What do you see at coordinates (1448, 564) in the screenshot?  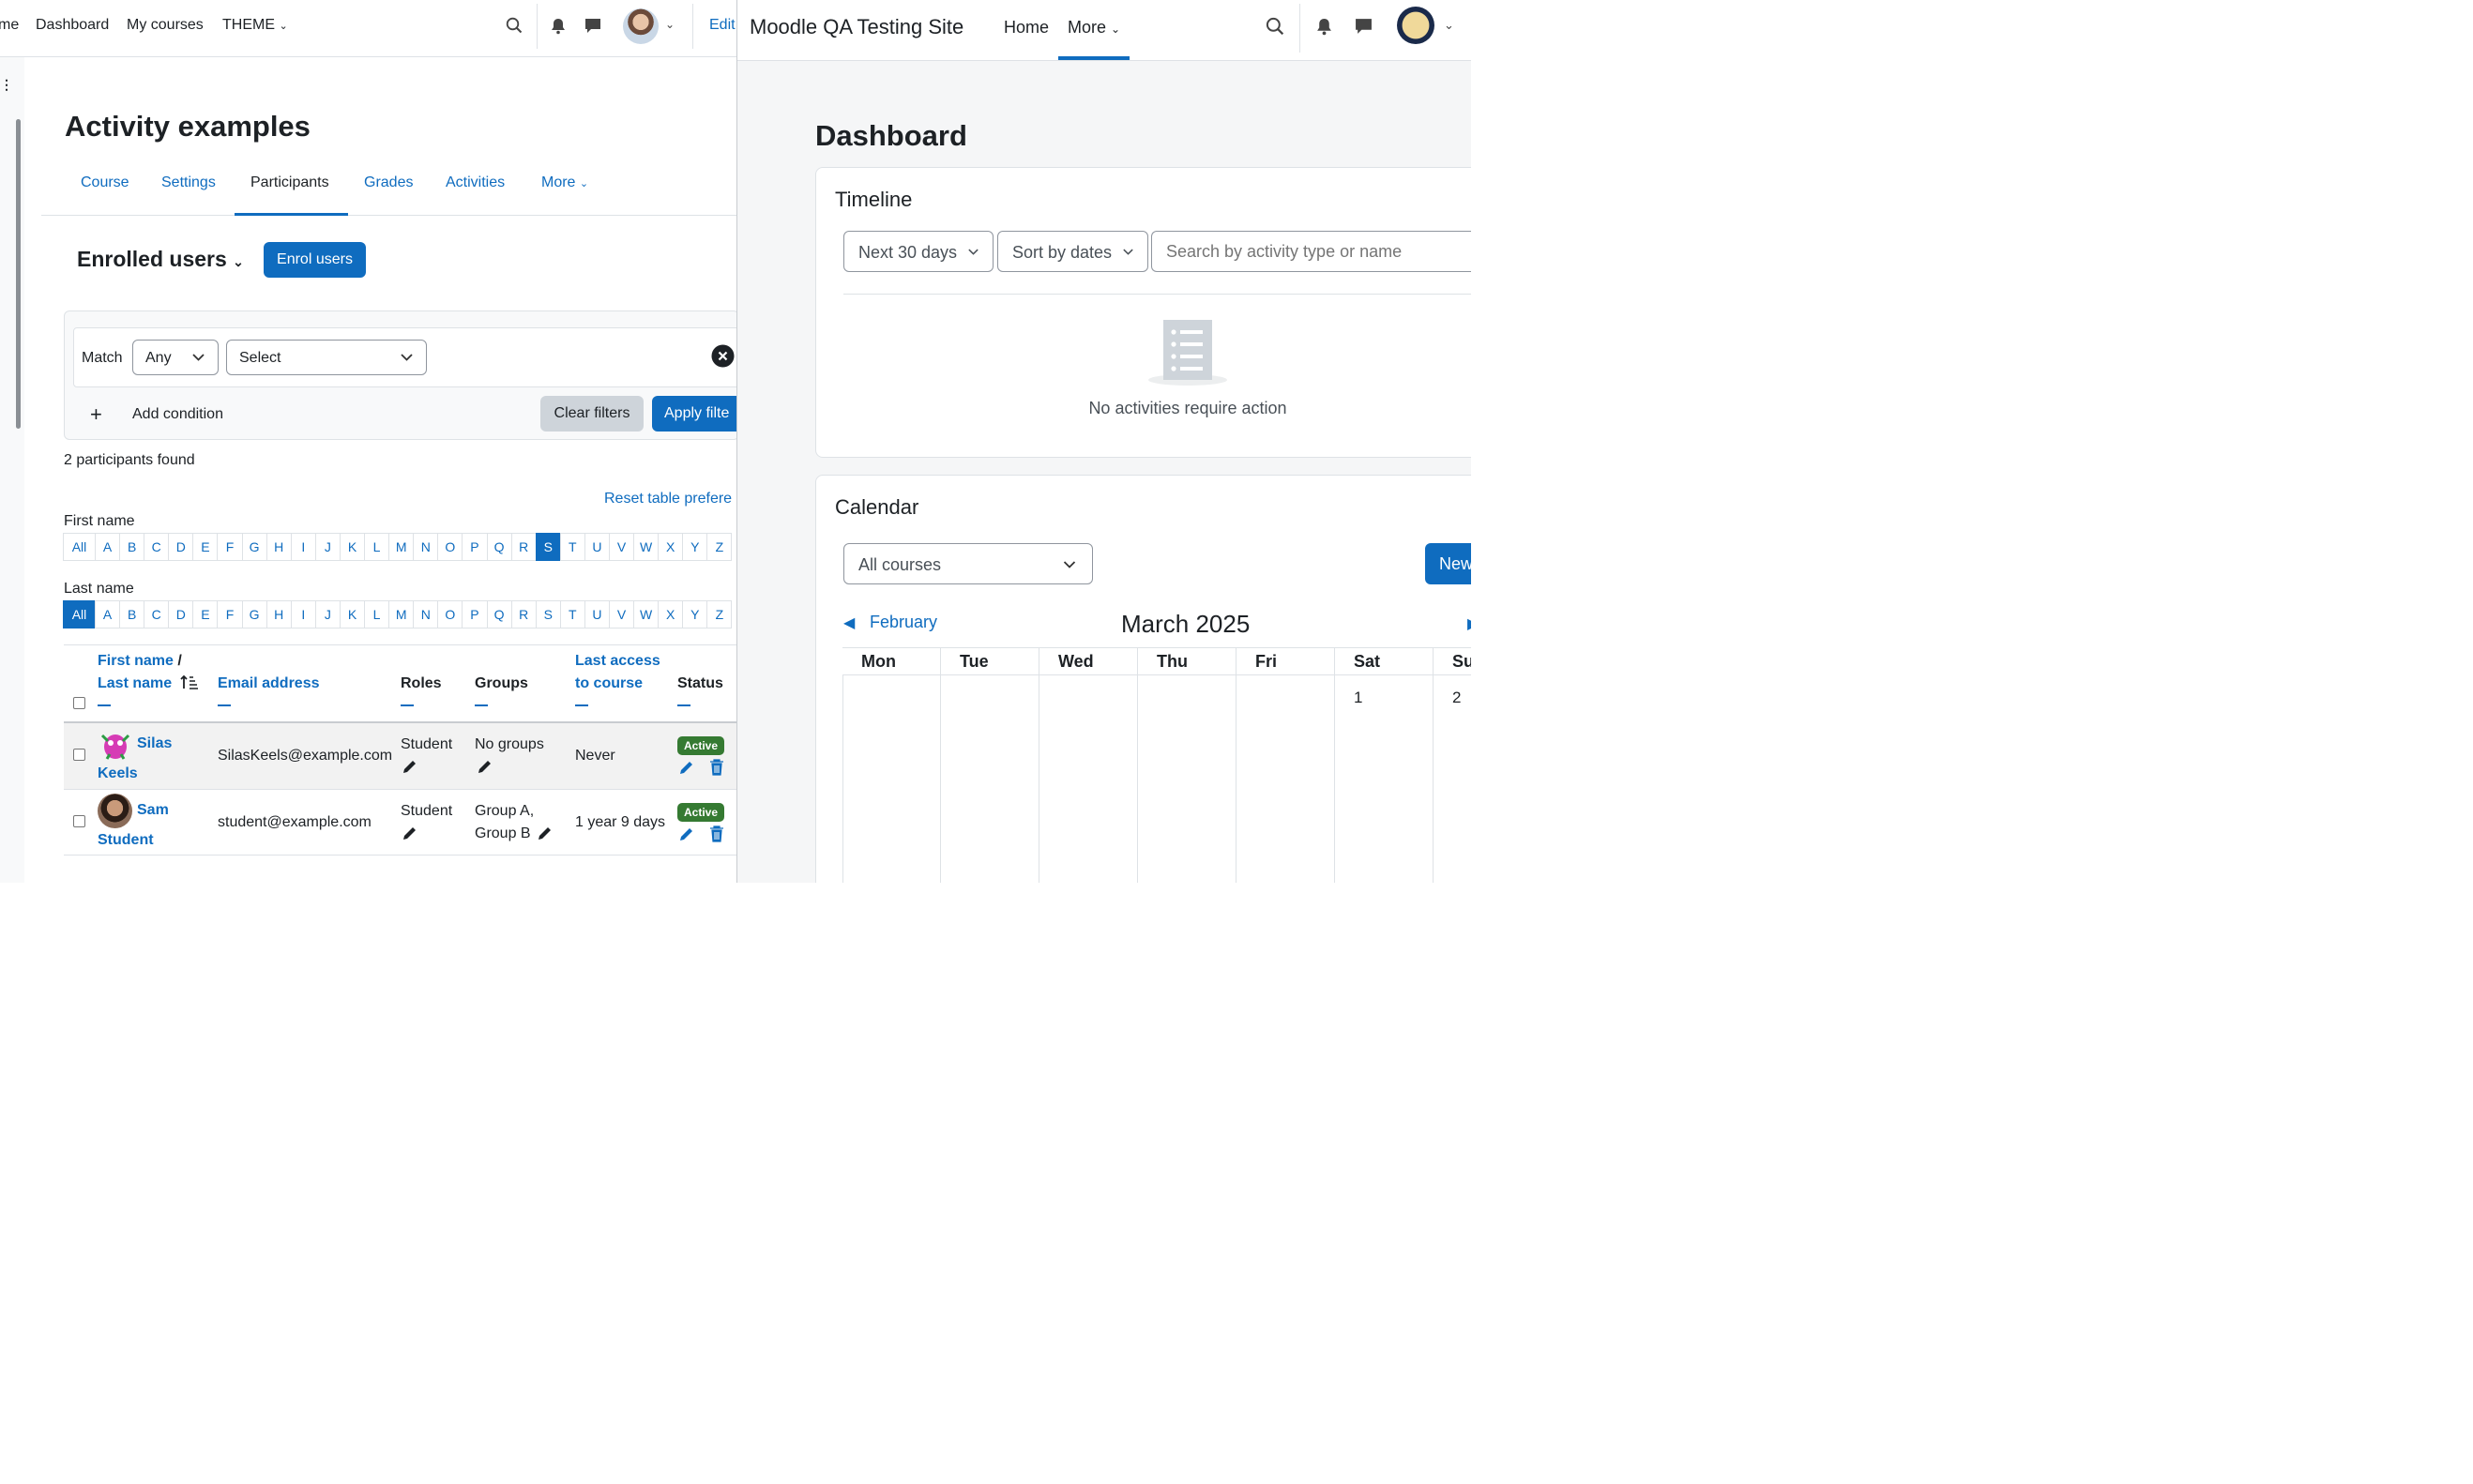 I see `new-event-button: New` at bounding box center [1448, 564].